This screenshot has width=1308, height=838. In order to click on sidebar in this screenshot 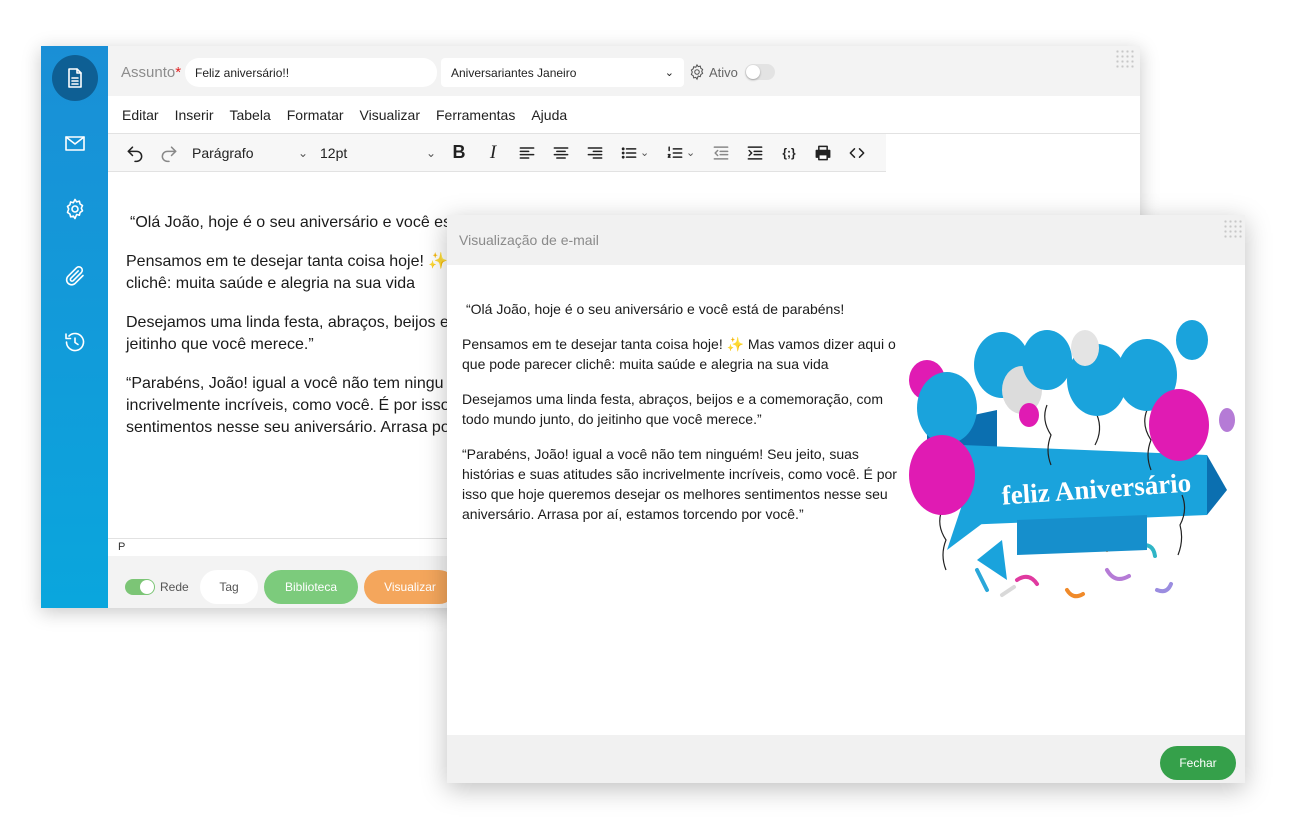, I will do `click(74, 327)`.